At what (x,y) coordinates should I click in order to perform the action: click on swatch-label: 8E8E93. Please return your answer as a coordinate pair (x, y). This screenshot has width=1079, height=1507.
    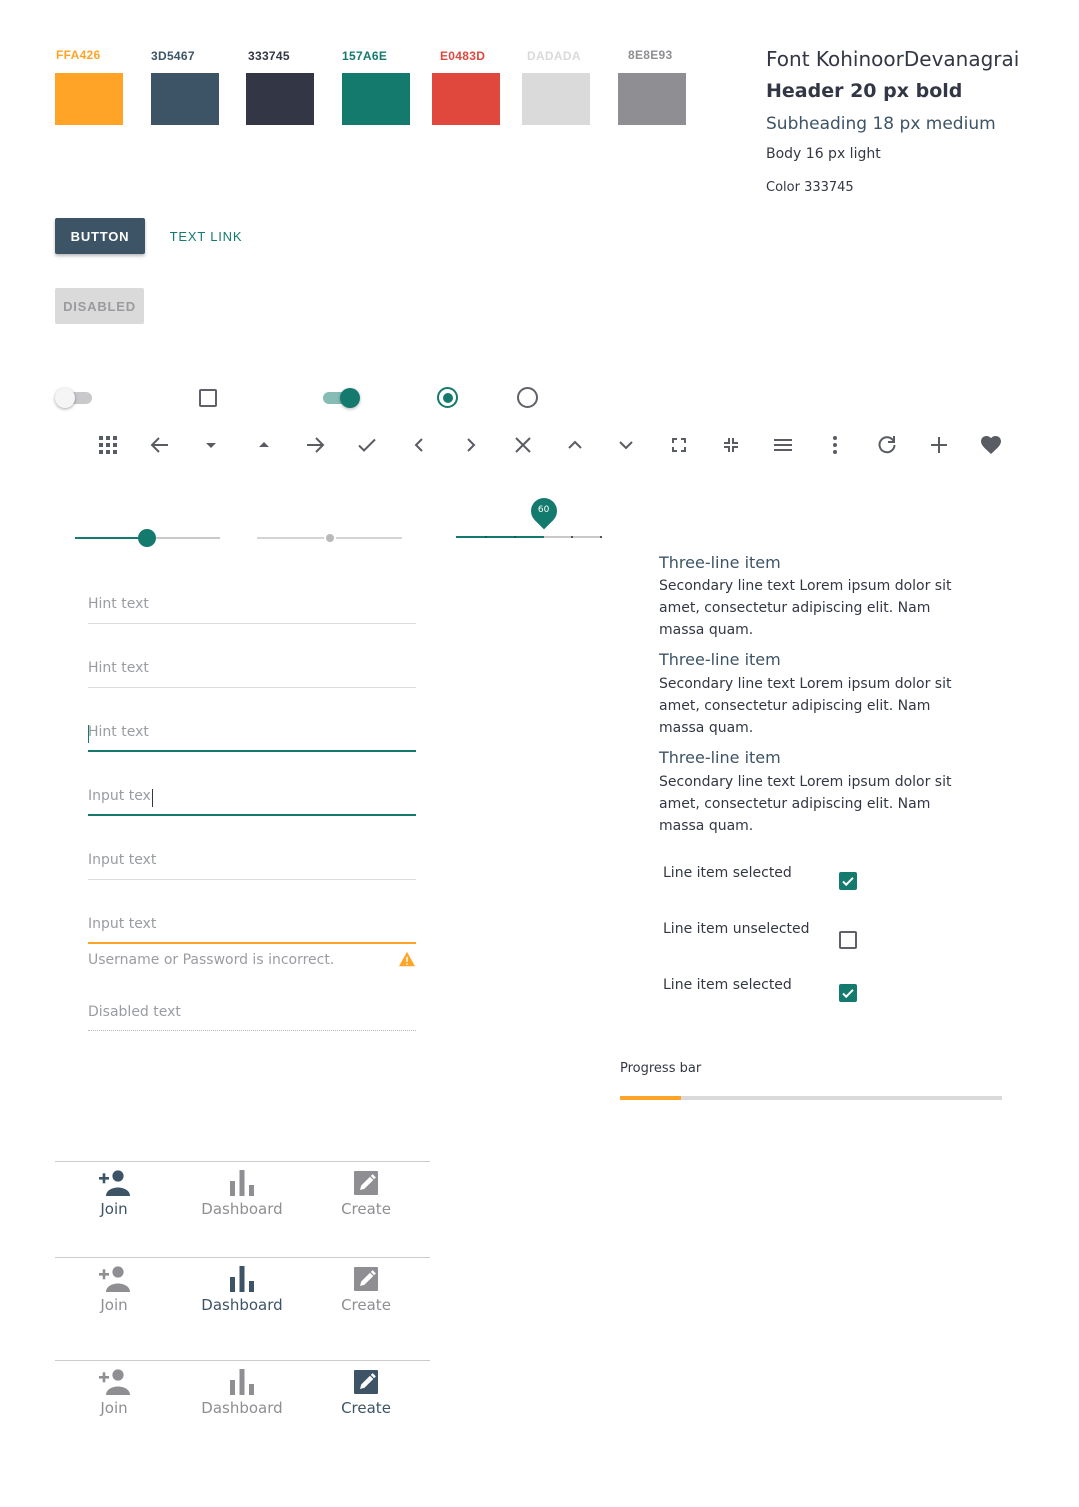
    Looking at the image, I should click on (650, 55).